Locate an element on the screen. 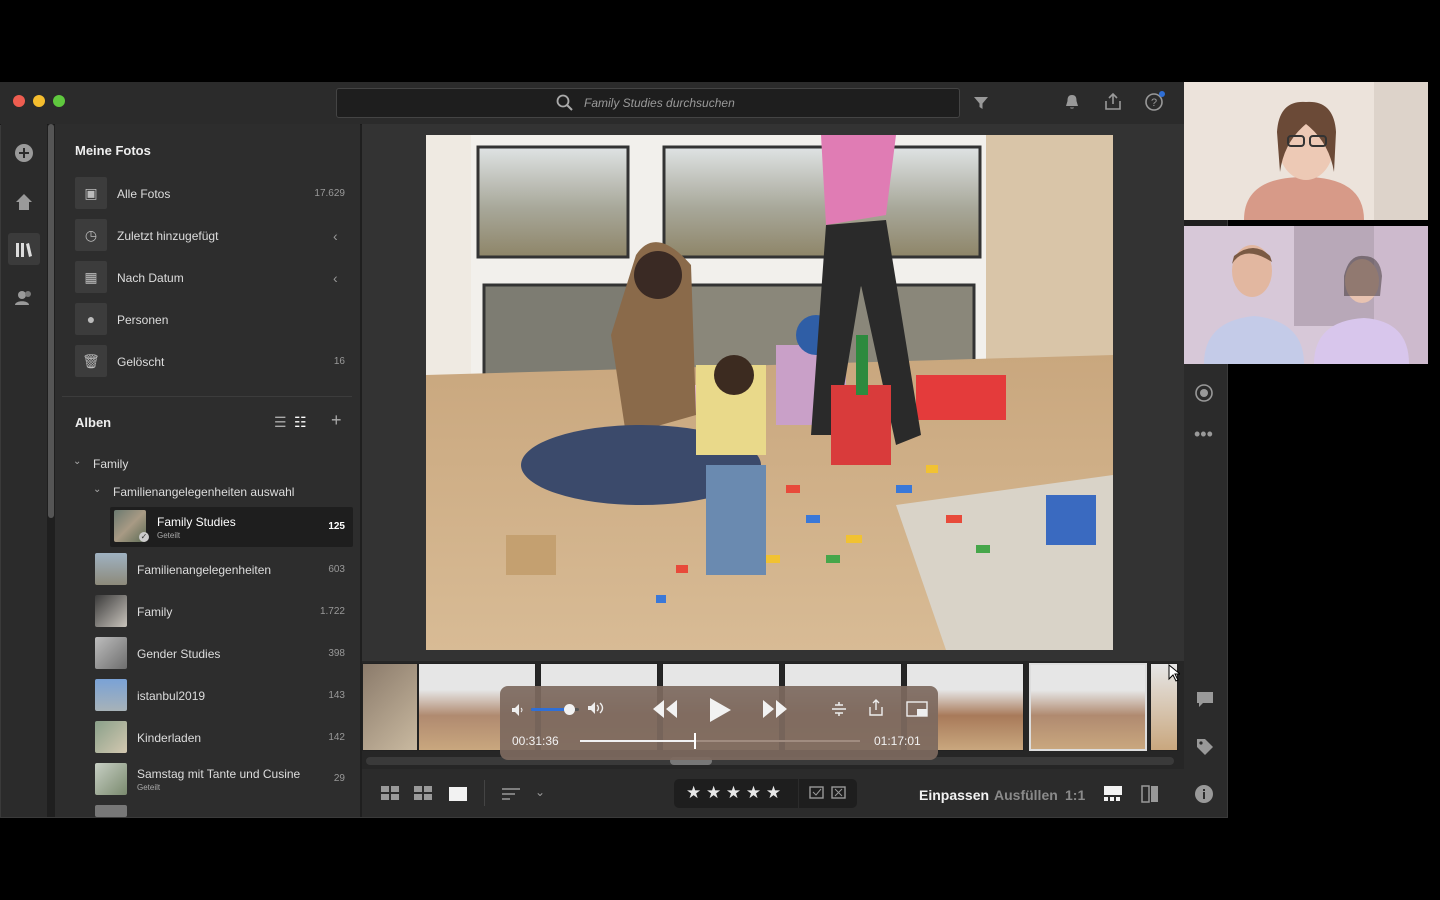  elapsed-time: 00:31:36 is located at coordinates (535, 741).